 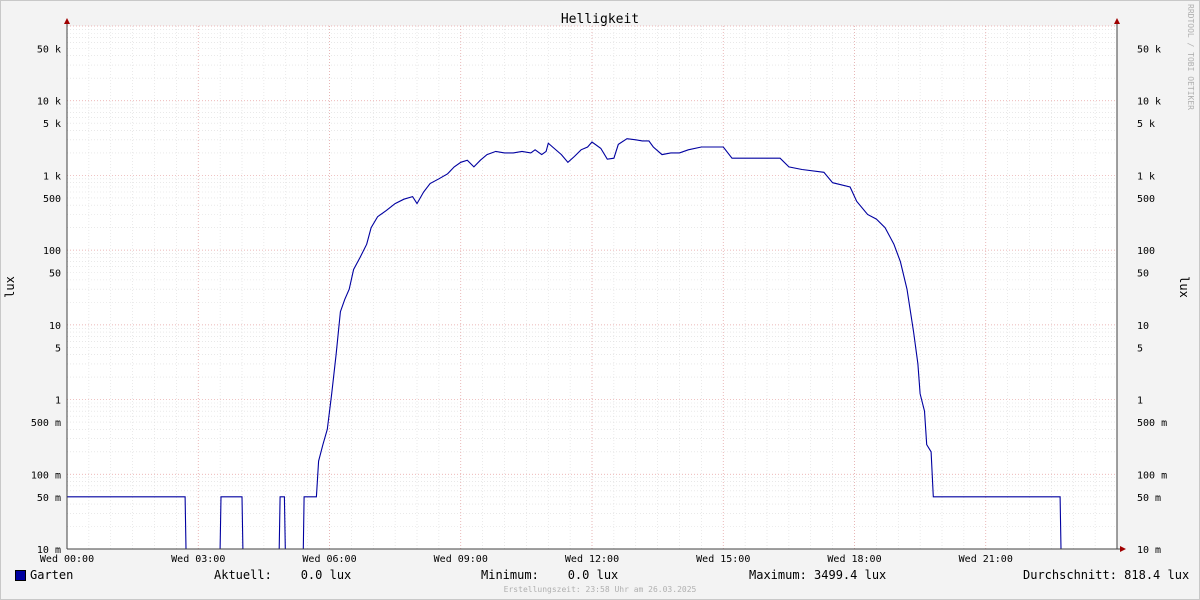 I want to click on legend-minimum: Minimum: 0.0 lux, so click(x=550, y=575).